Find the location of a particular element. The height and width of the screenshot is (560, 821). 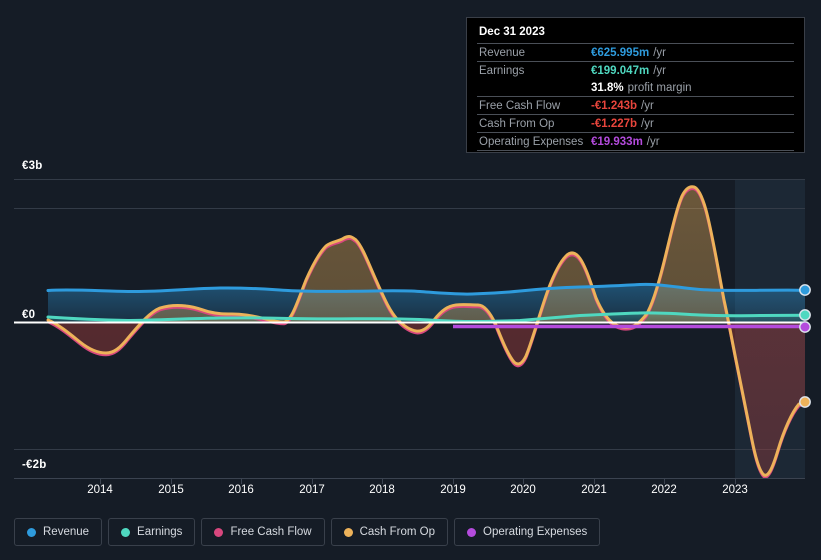

legend-item-earnings: Earnings is located at coordinates (152, 532).